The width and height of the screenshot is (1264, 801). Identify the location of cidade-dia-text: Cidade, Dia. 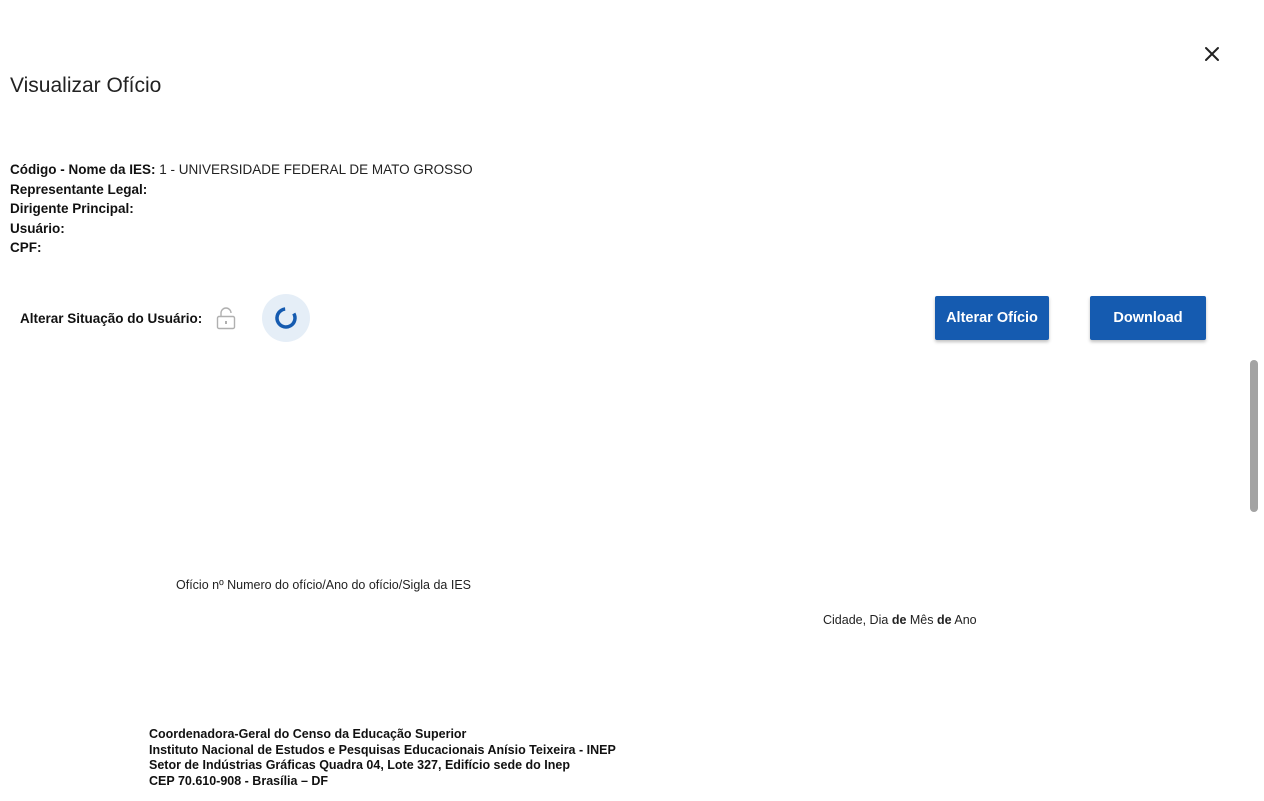
(856, 620).